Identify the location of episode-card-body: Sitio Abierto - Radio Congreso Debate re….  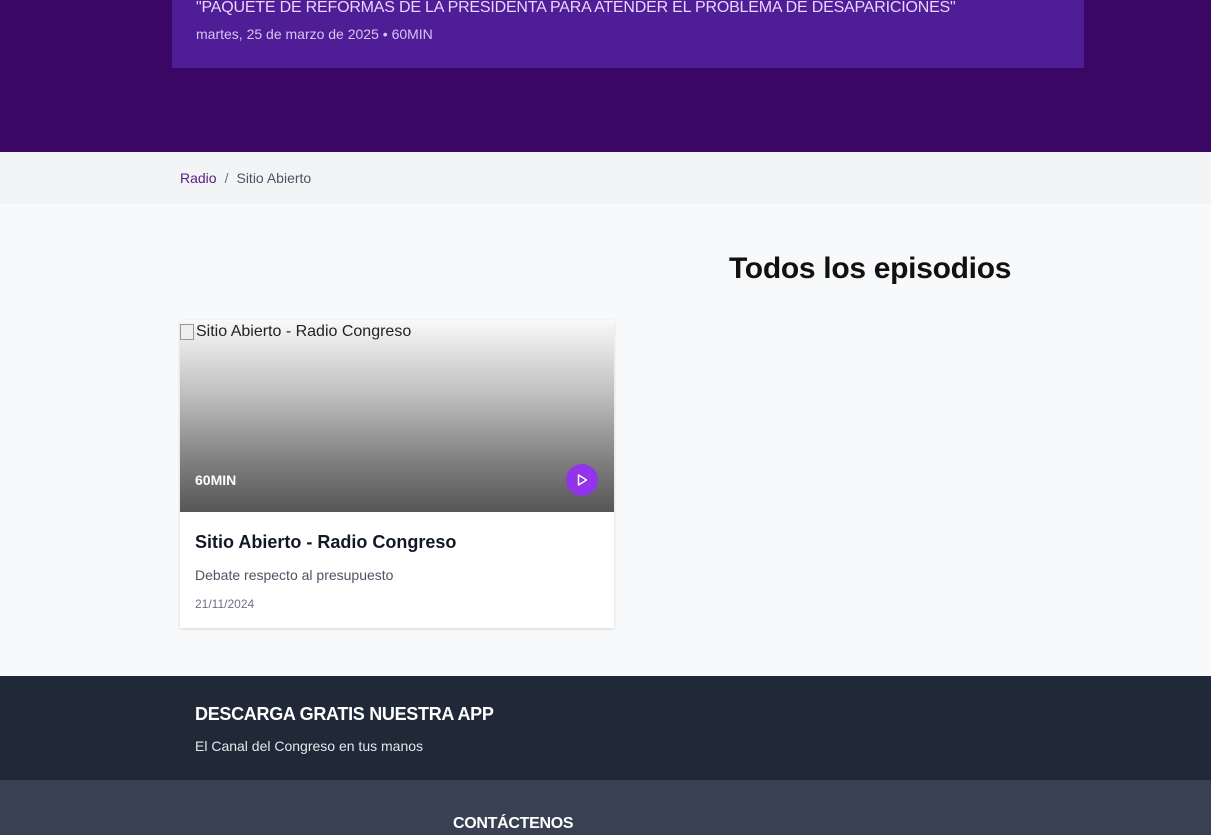
(397, 570).